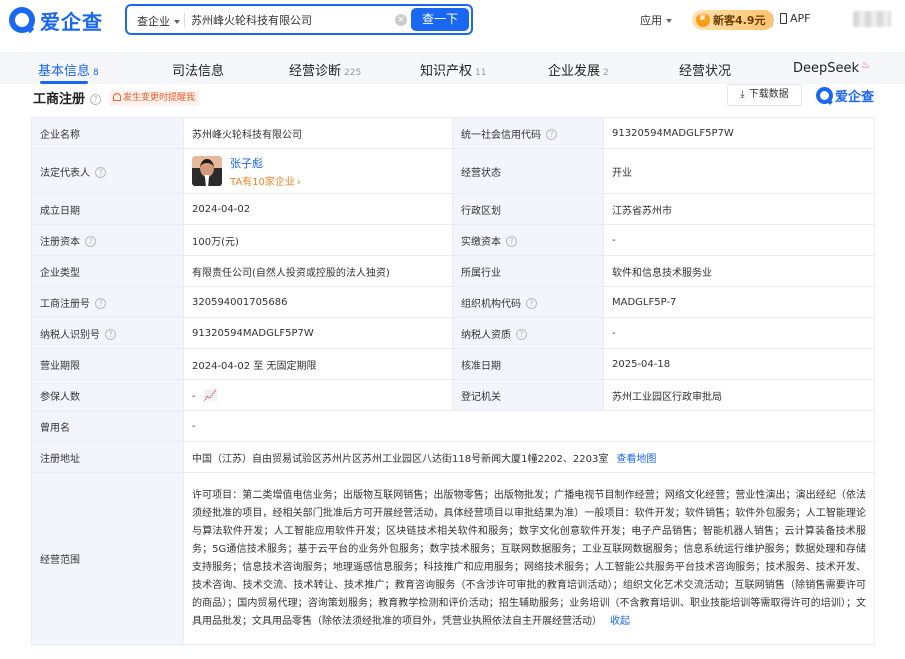 Image resolution: width=905 pixels, height=659 pixels. Describe the element at coordinates (107, 209) in the screenshot. I see `founded-label: 成立日期` at that location.